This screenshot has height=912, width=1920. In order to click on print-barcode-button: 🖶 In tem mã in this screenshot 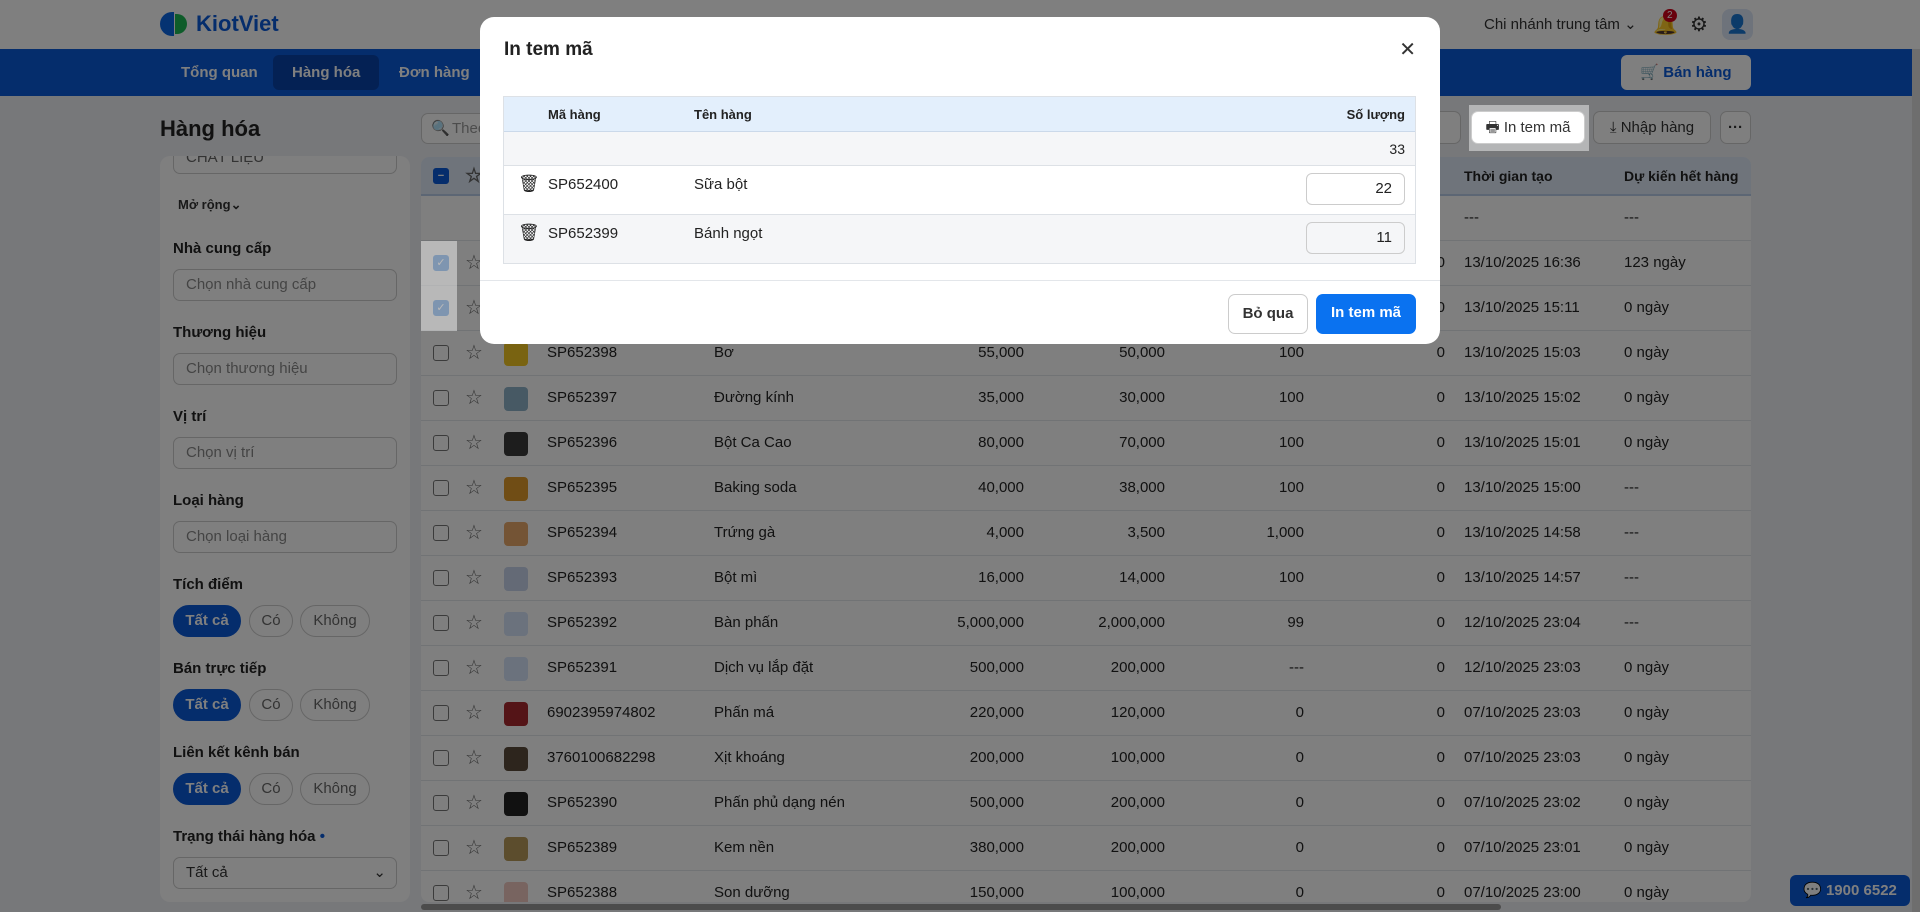, I will do `click(1528, 127)`.